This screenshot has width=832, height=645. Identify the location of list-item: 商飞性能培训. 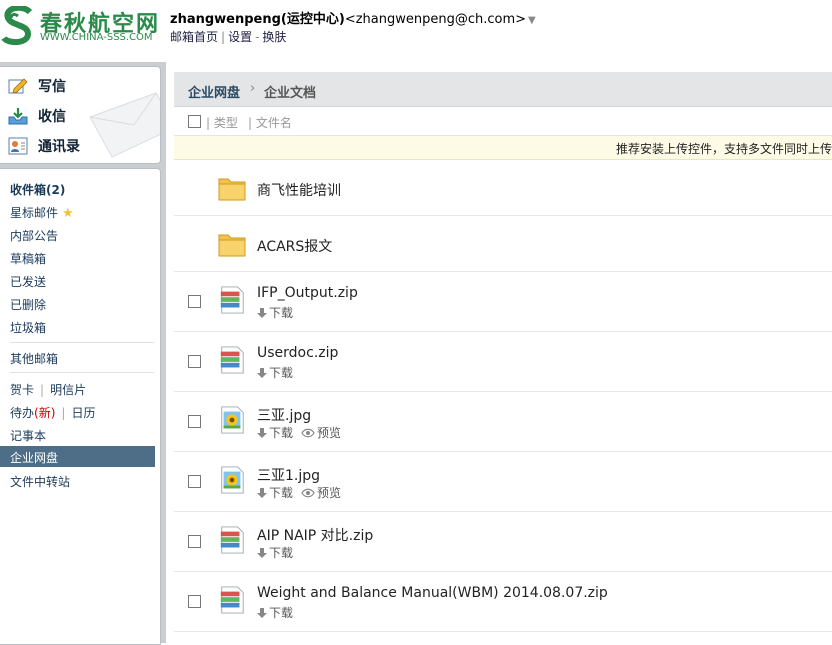
(503, 188).